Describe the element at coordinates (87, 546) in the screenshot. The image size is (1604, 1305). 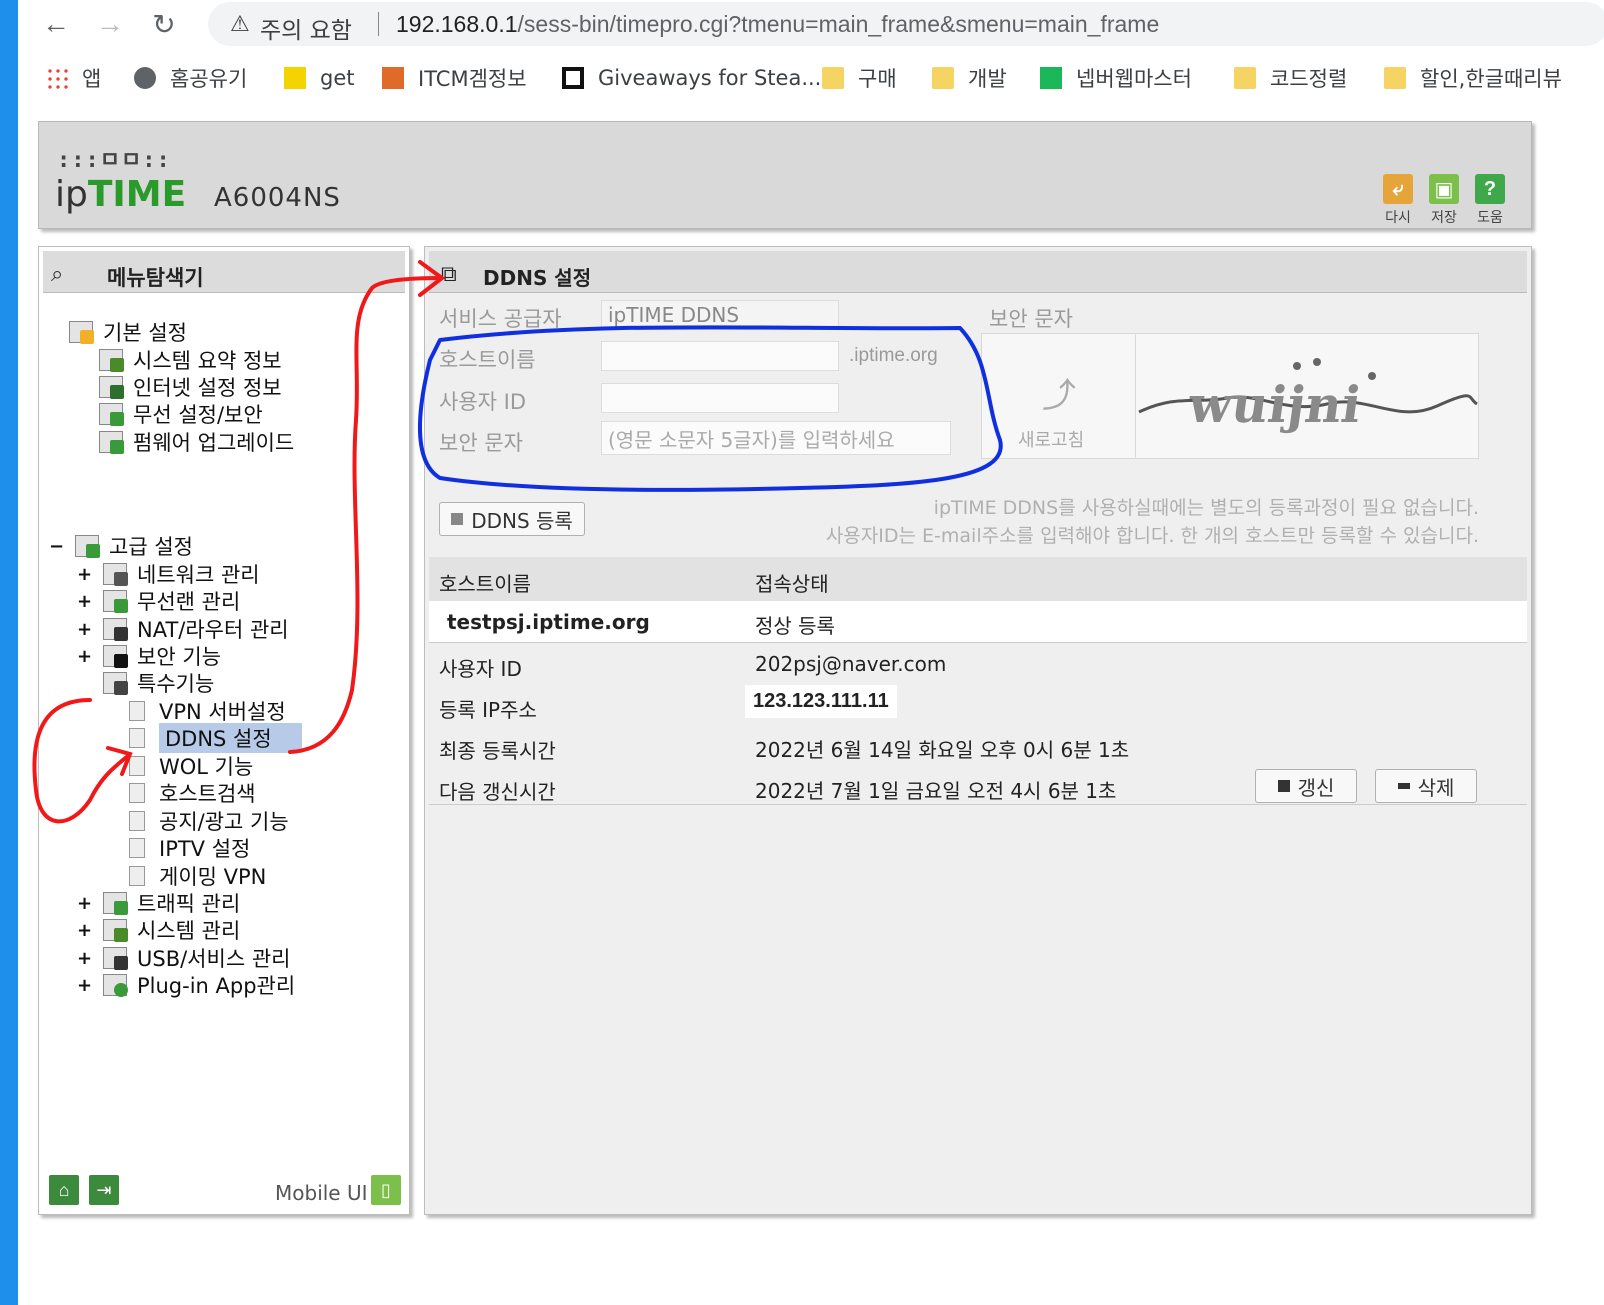
I see `folder-settings-icon` at that location.